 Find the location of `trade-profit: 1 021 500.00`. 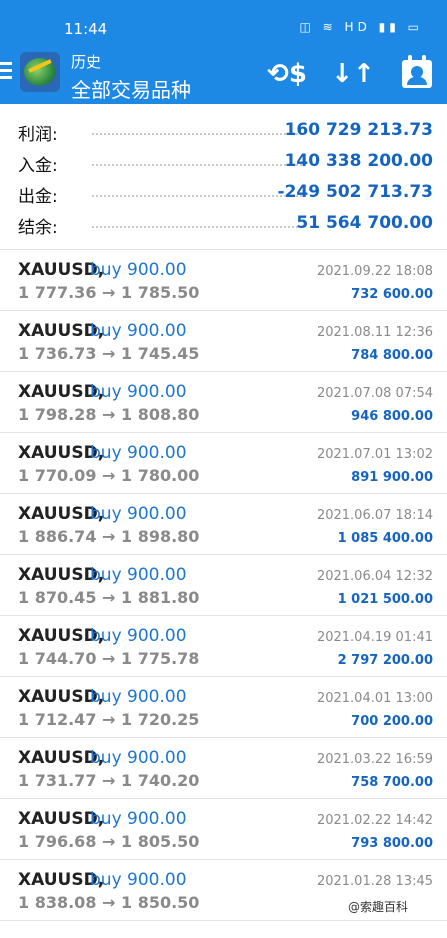

trade-profit: 1 021 500.00 is located at coordinates (385, 599).